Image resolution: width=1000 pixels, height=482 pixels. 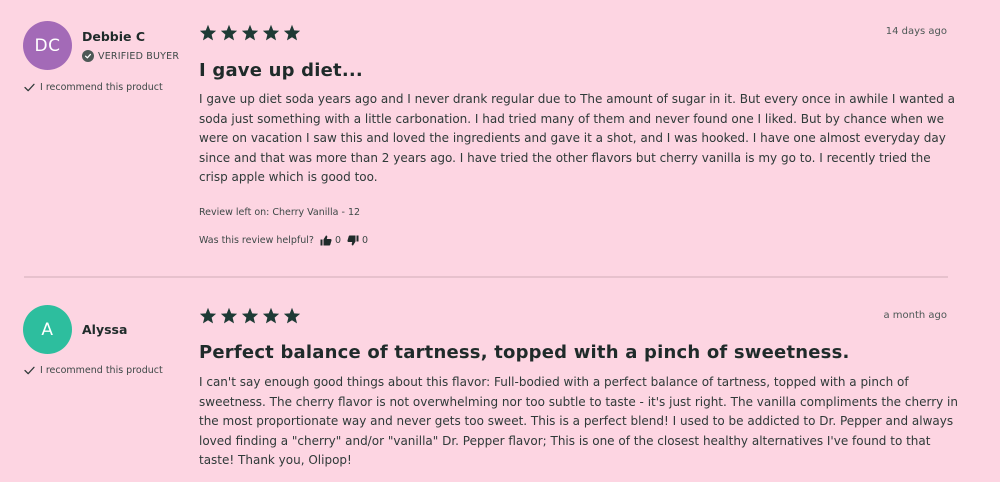 I want to click on verified-buyer-badge: VERIFIED BUYER, so click(x=130, y=56).